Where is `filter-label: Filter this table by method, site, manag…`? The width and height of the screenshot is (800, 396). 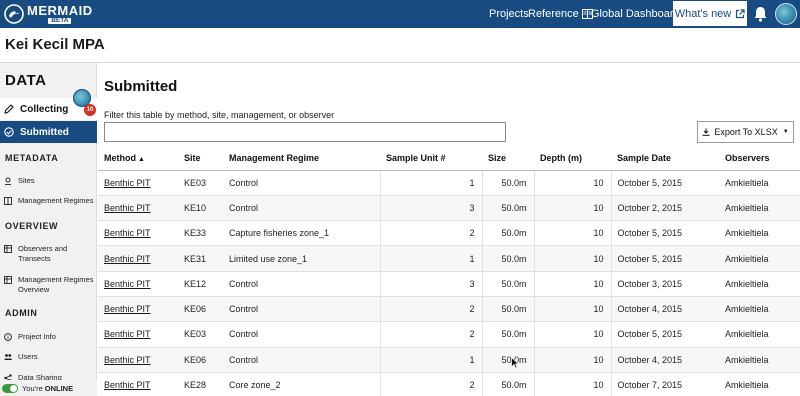 filter-label: Filter this table by method, site, manag… is located at coordinates (219, 115).